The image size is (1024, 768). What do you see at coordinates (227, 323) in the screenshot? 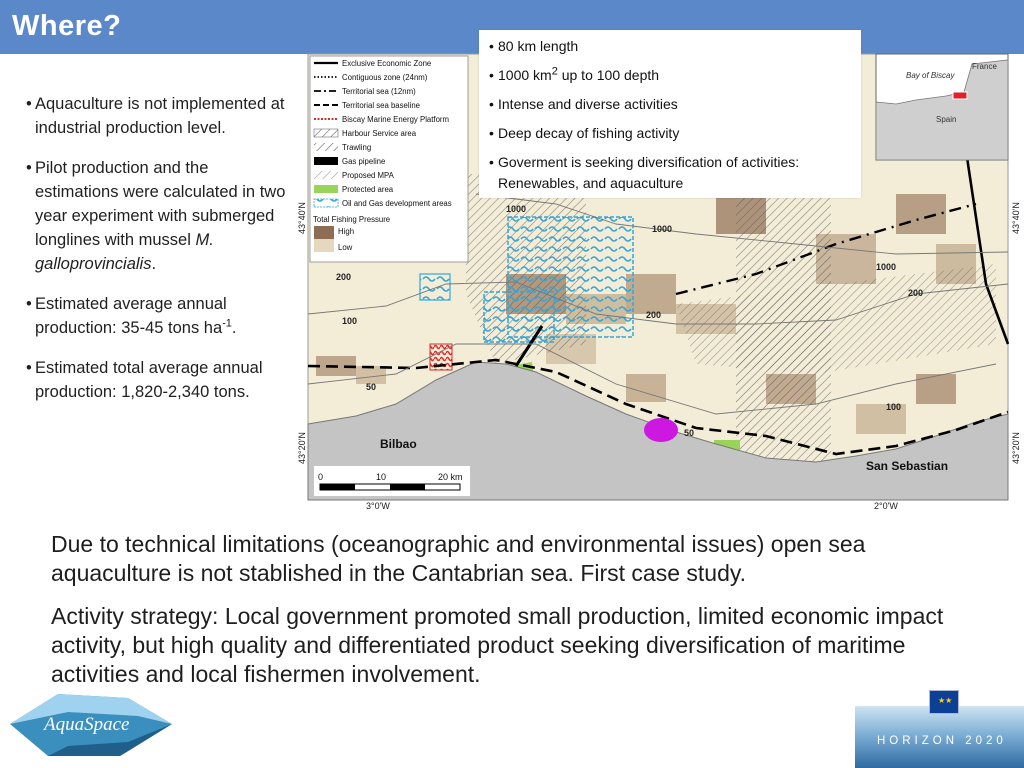
I see `unit-exponent: -1` at bounding box center [227, 323].